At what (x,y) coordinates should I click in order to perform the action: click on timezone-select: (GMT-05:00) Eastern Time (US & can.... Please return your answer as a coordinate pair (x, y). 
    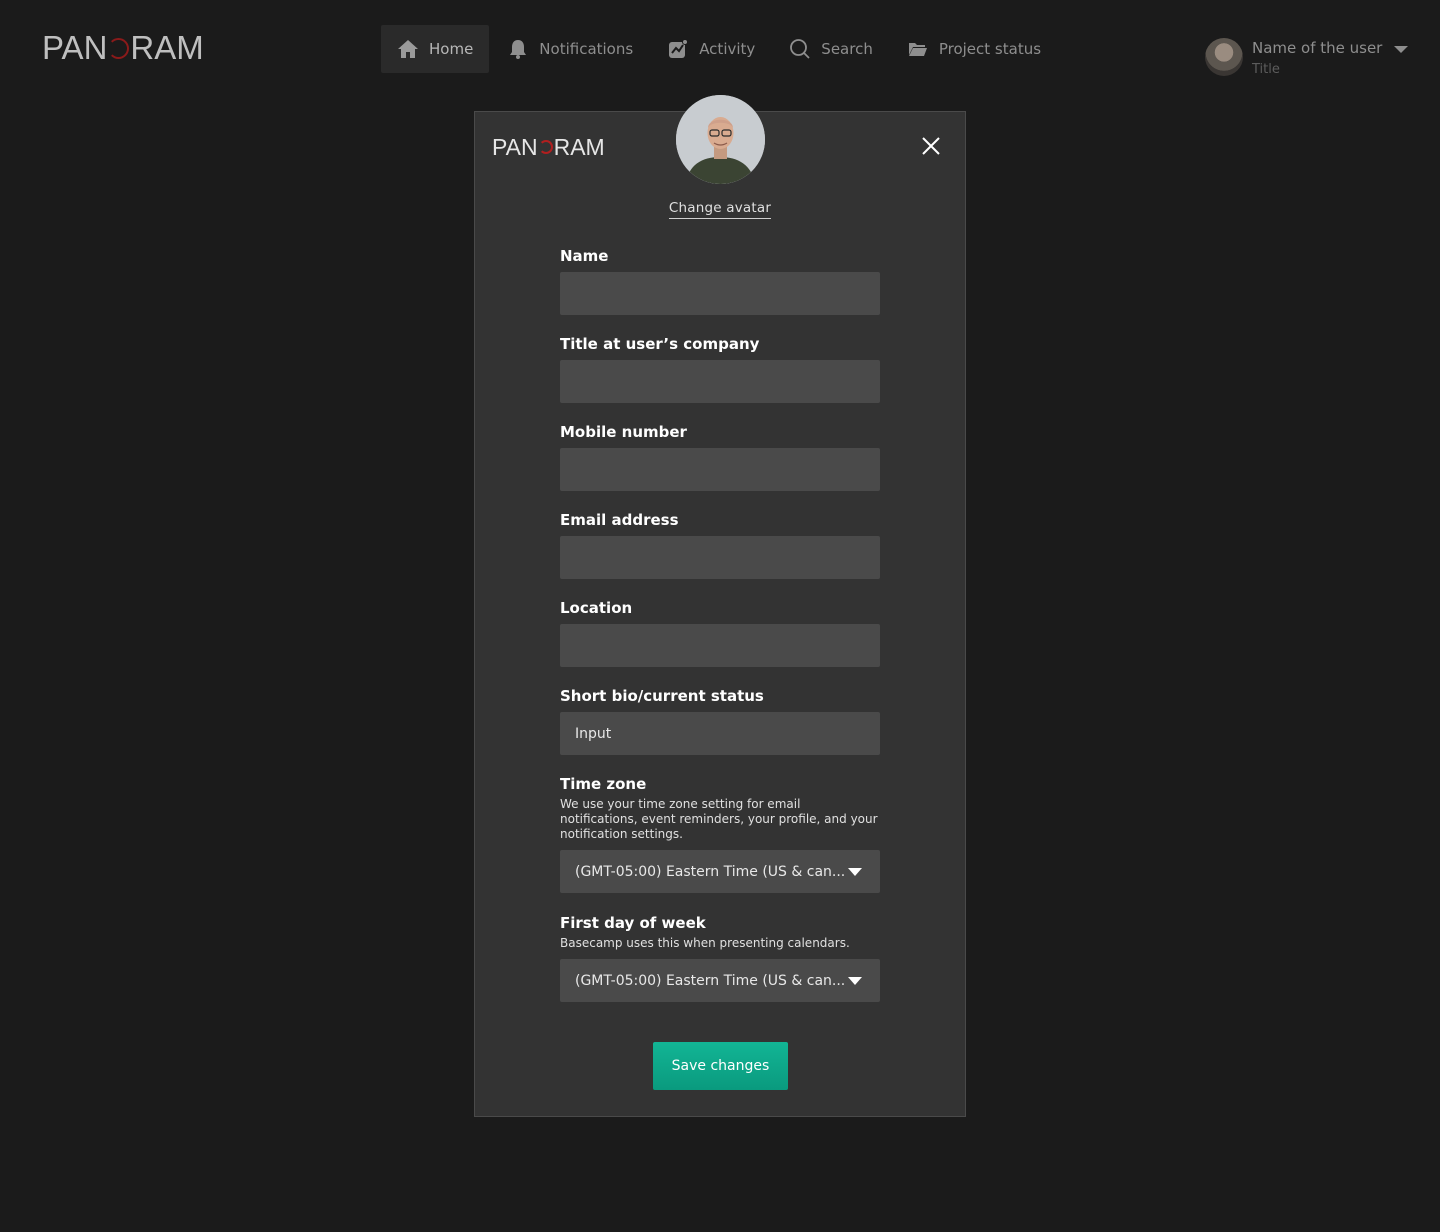
    Looking at the image, I should click on (720, 871).